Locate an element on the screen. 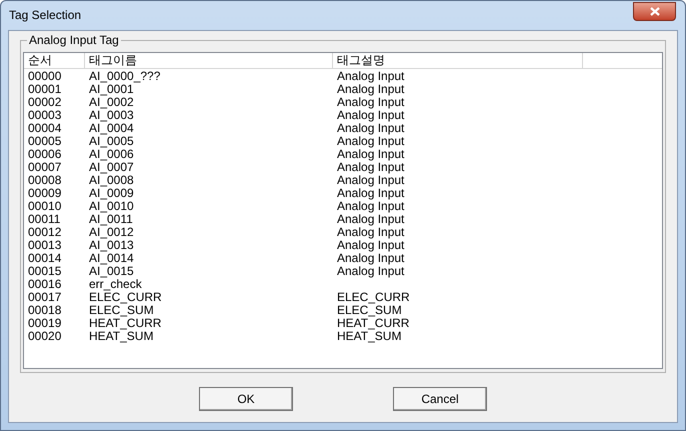  table-cell: AI_0012 is located at coordinates (111, 232).